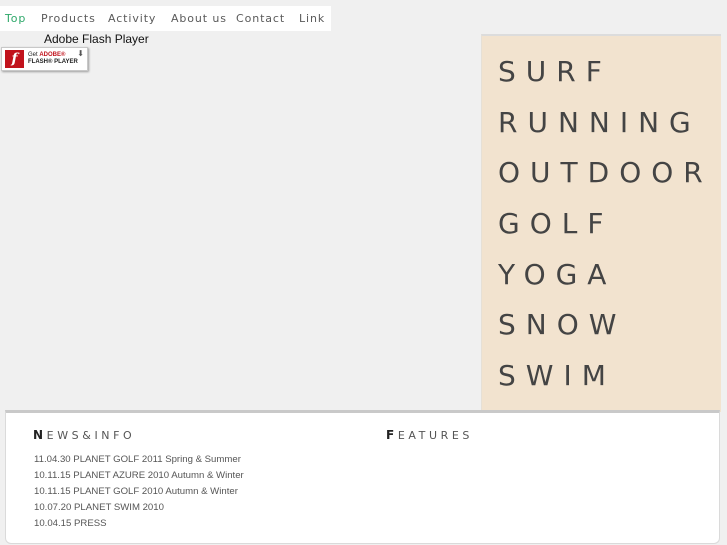 This screenshot has height=545, width=727. I want to click on category-yoga: YOGA, so click(557, 275).